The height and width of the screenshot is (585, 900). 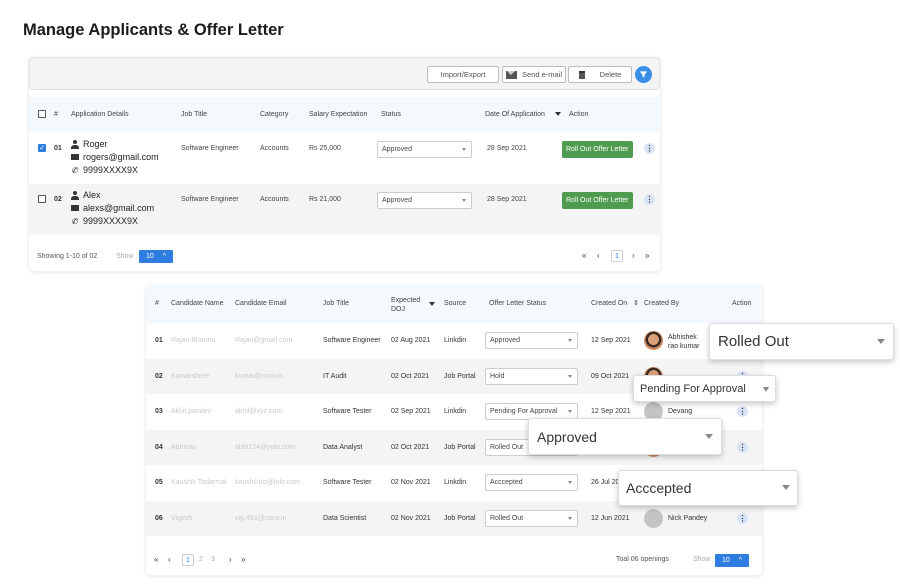 What do you see at coordinates (524, 411) in the screenshot?
I see `offer-status-value: Pending For Approval` at bounding box center [524, 411].